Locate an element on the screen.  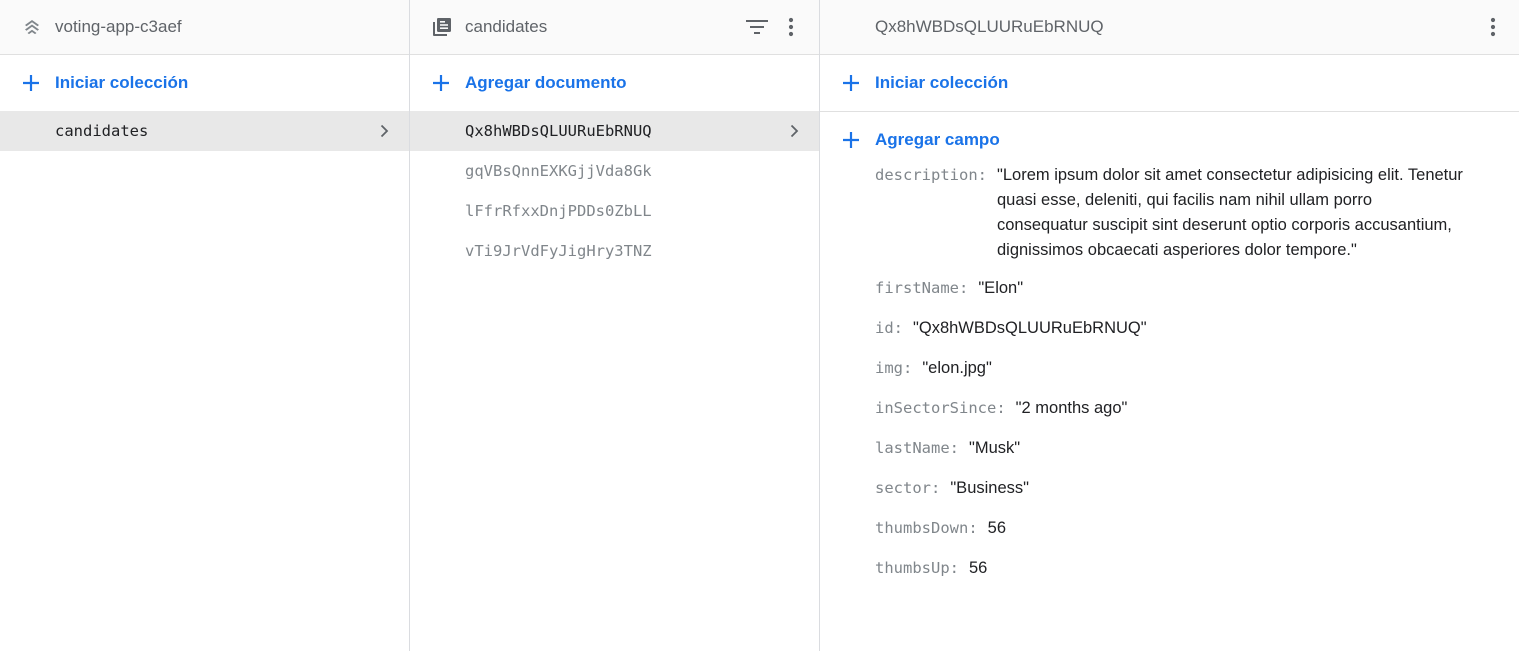
start-subcollection-button: Iniciar colección is located at coordinates (1169, 83).